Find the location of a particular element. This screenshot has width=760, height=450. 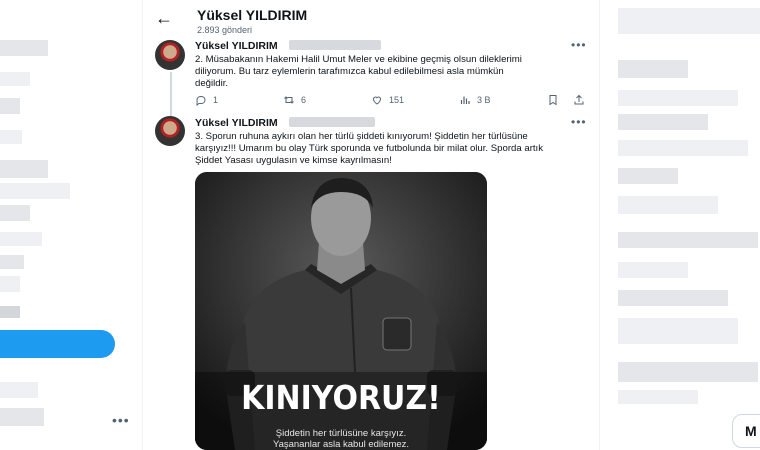

views-button: 3 B is located at coordinates (475, 100).